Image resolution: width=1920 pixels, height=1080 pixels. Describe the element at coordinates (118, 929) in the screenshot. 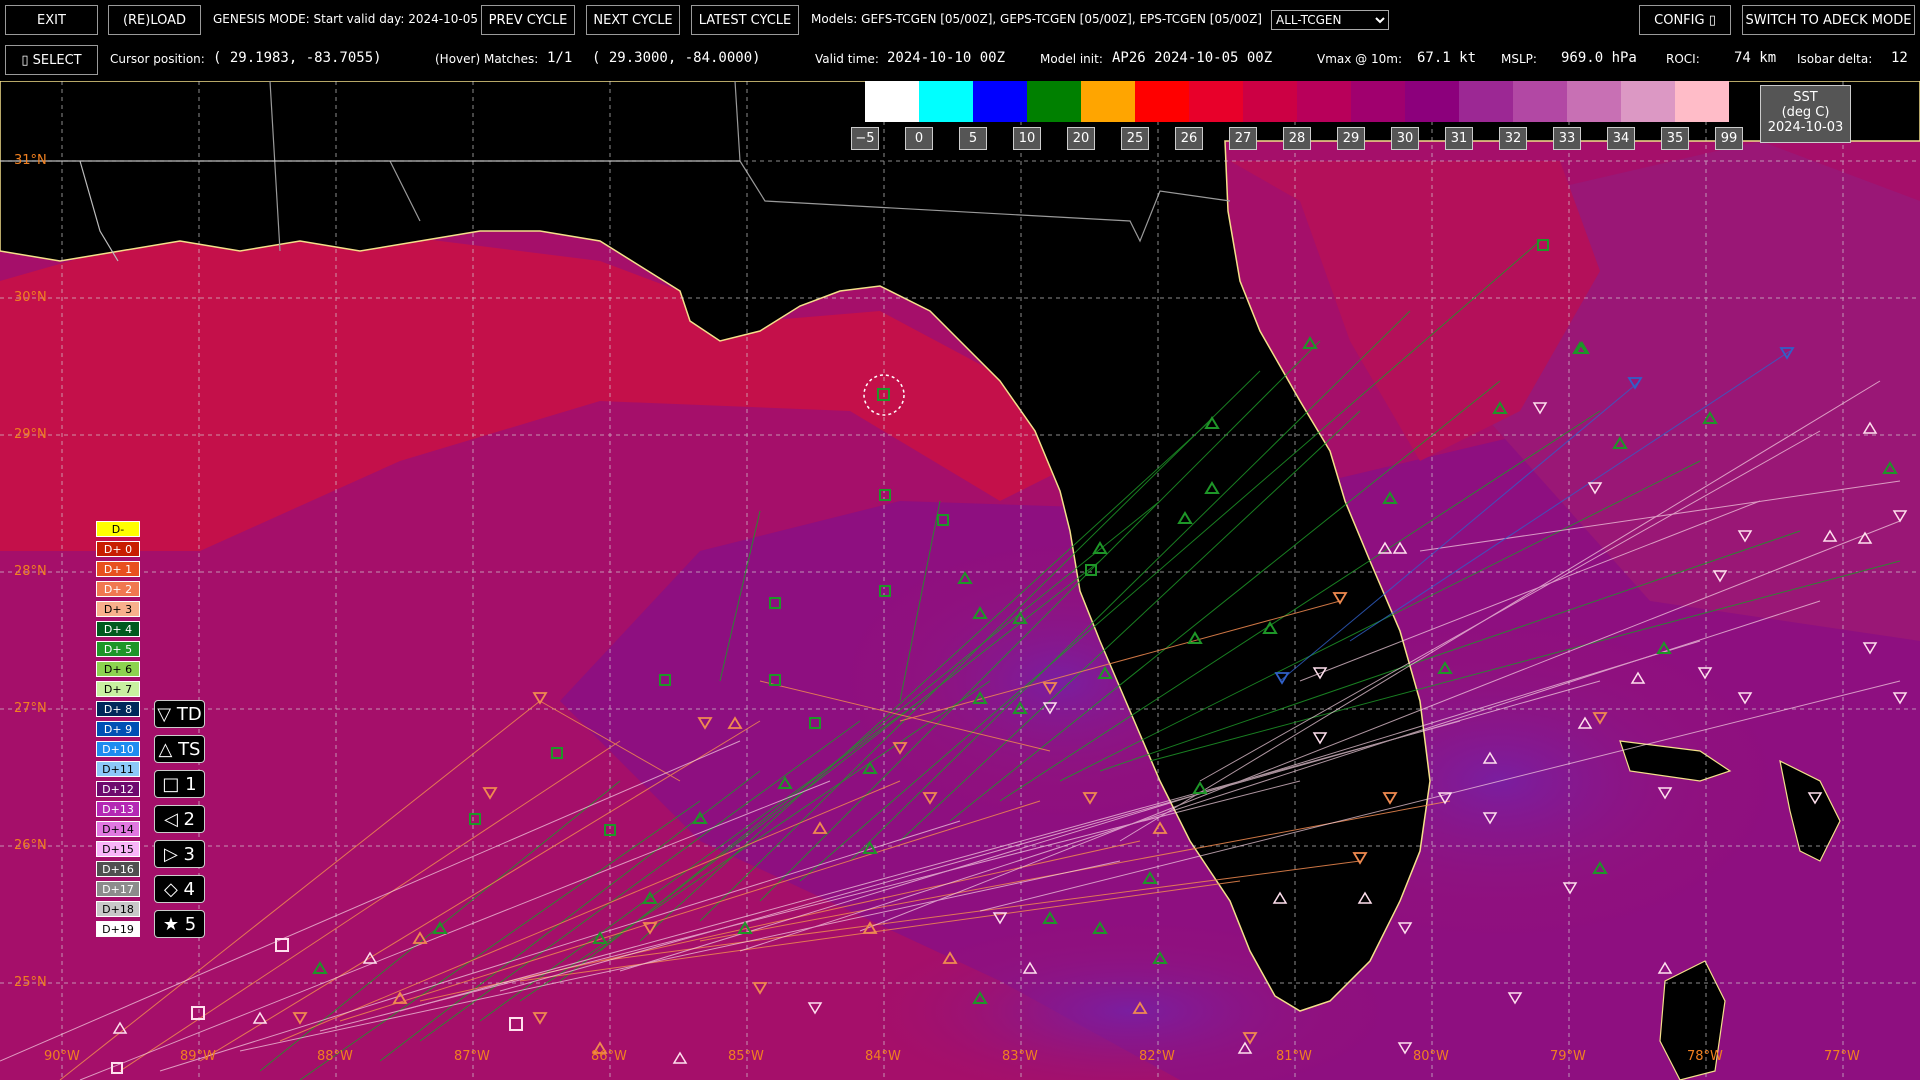

I see `legend-day-chip: D+19` at that location.